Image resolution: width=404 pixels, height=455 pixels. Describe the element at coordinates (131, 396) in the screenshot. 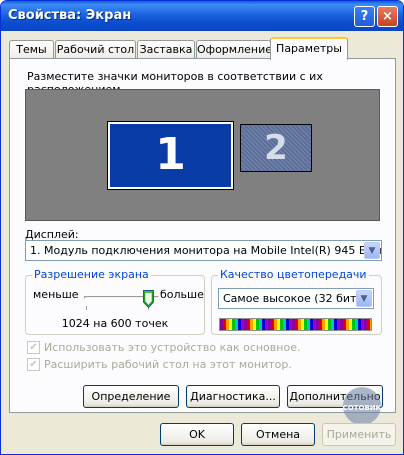

I see `identify-button: Определение` at that location.